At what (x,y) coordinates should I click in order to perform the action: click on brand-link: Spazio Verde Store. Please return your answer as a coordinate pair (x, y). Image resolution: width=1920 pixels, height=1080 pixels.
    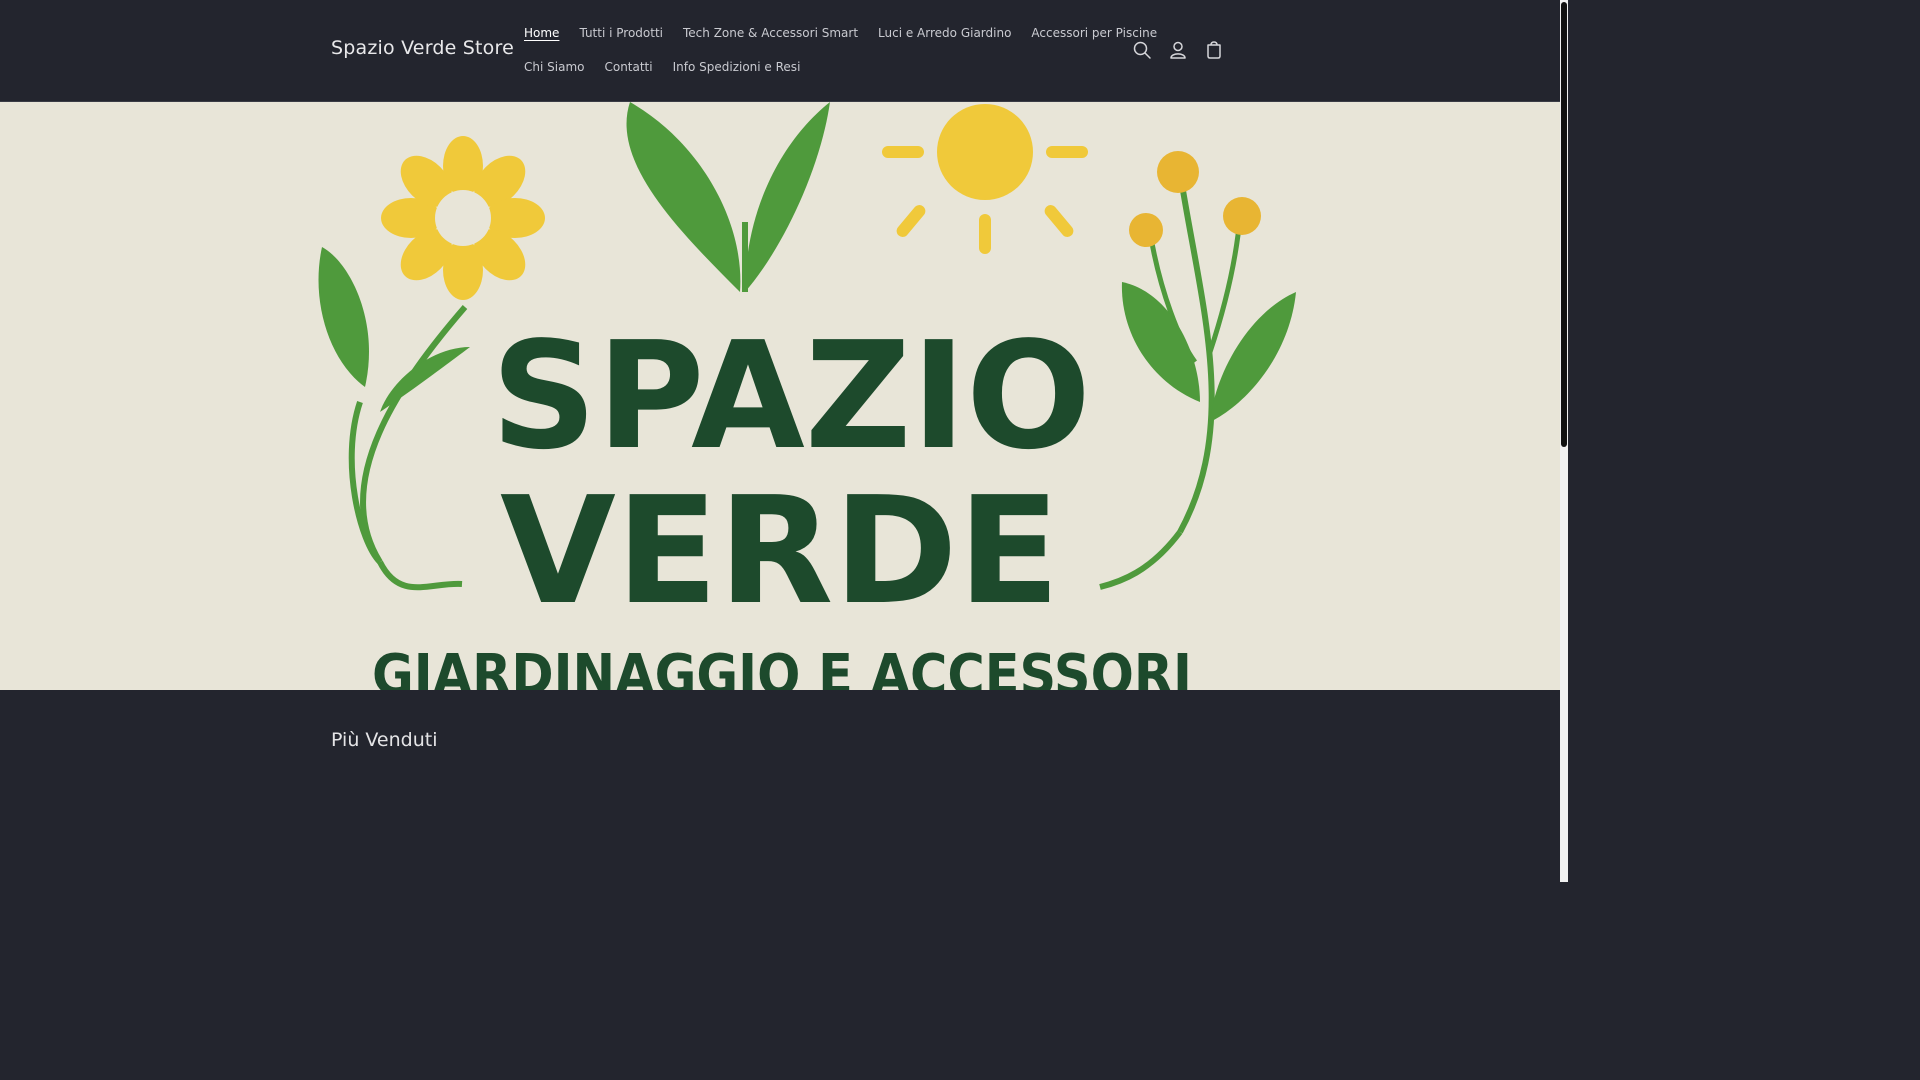
    Looking at the image, I should click on (422, 48).